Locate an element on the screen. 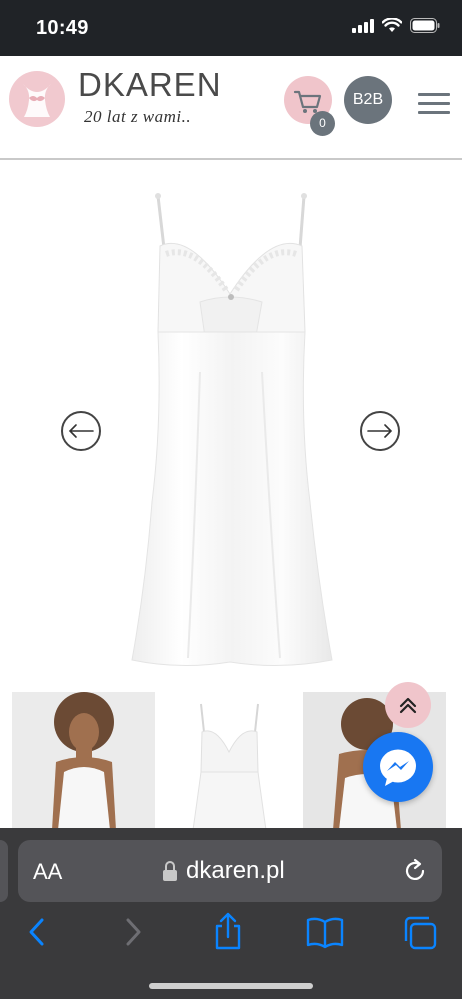 The height and width of the screenshot is (999, 462). chevron-left-icon is located at coordinates (38, 932).